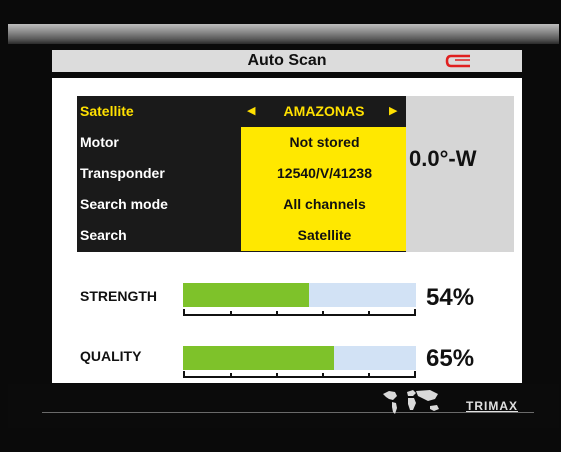  I want to click on quality-percent: 65%, so click(450, 358).